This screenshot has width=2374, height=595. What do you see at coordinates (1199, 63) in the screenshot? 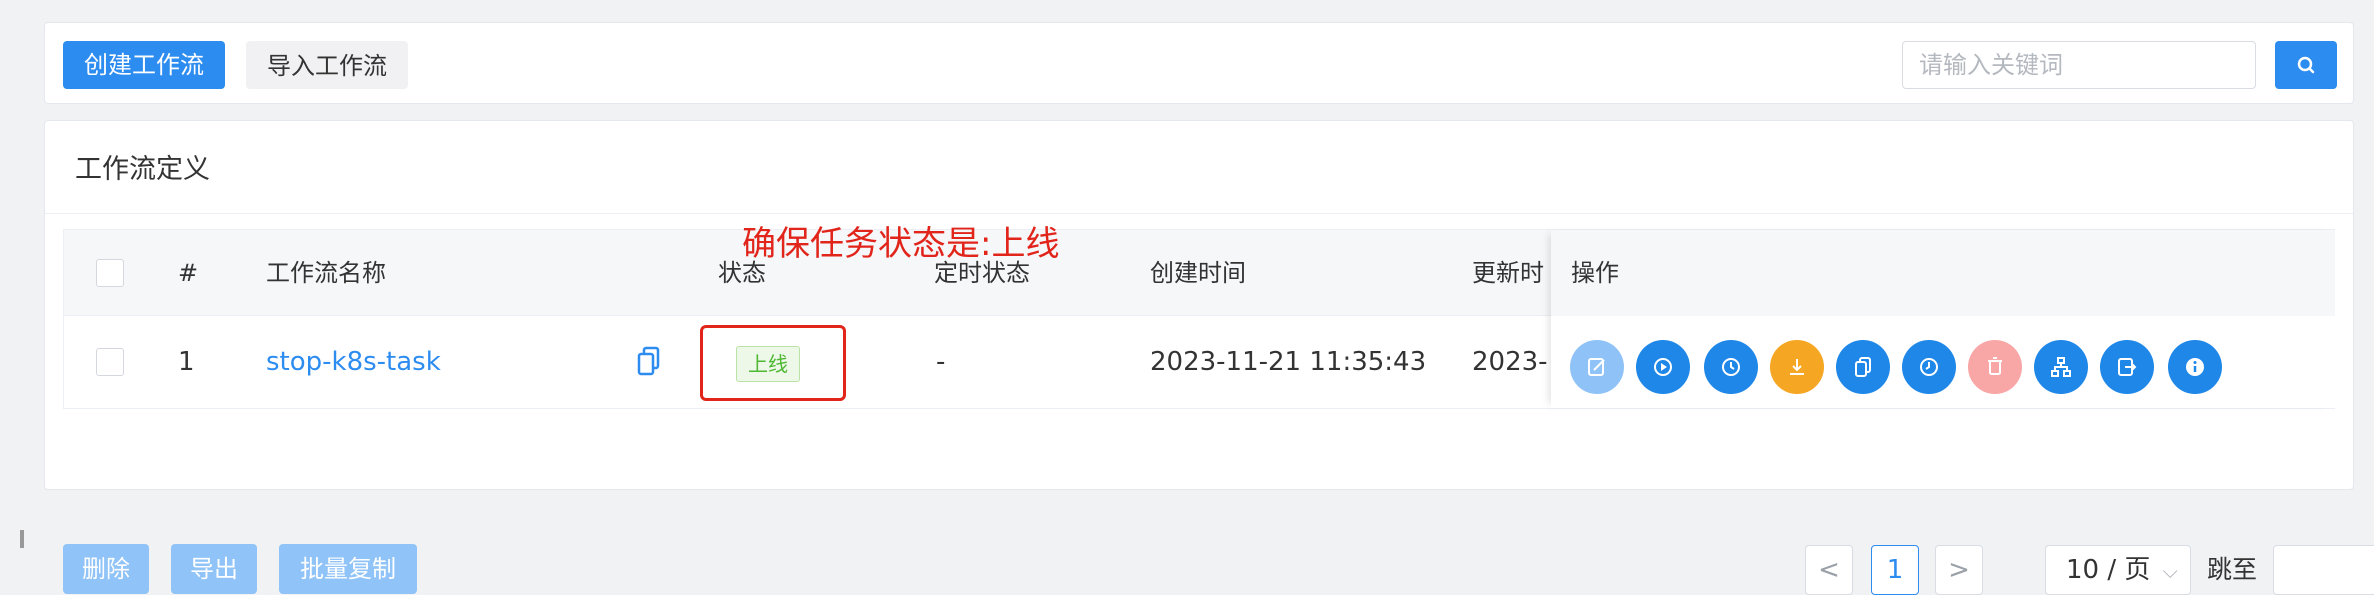
I see `toolbar: 创建工作流 导入工作流 请输入关键词` at bounding box center [1199, 63].